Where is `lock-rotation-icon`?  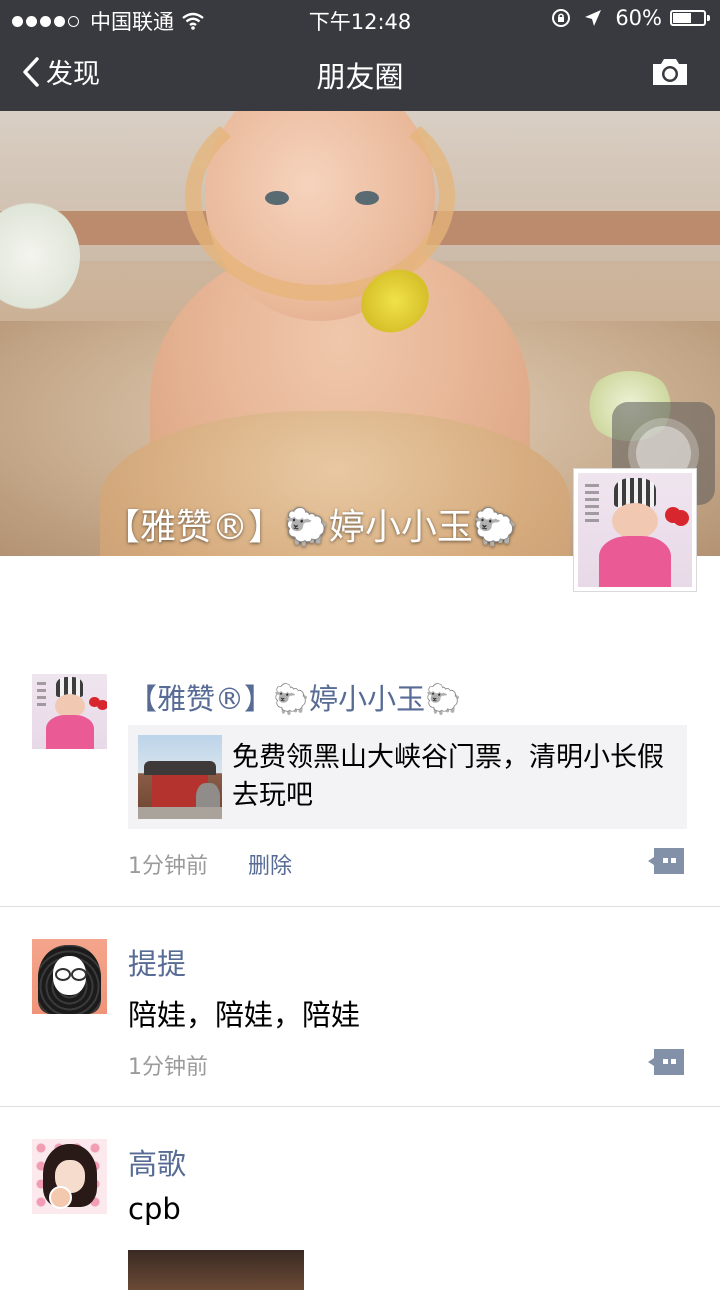
lock-rotation-icon is located at coordinates (561, 18).